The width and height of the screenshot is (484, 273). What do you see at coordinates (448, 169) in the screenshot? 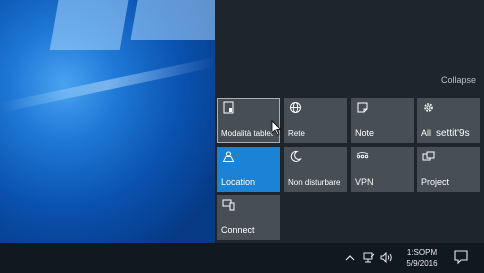
I see `tile-project: Project` at bounding box center [448, 169].